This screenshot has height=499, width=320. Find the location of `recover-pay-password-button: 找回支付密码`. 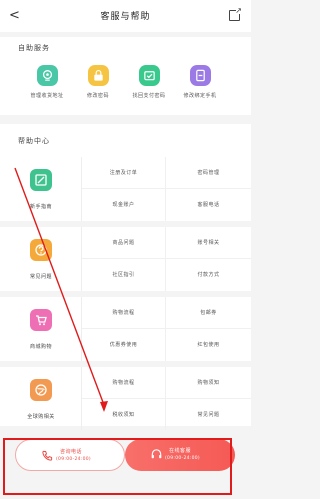

recover-pay-password-button: 找回支付密码 is located at coordinates (149, 82).